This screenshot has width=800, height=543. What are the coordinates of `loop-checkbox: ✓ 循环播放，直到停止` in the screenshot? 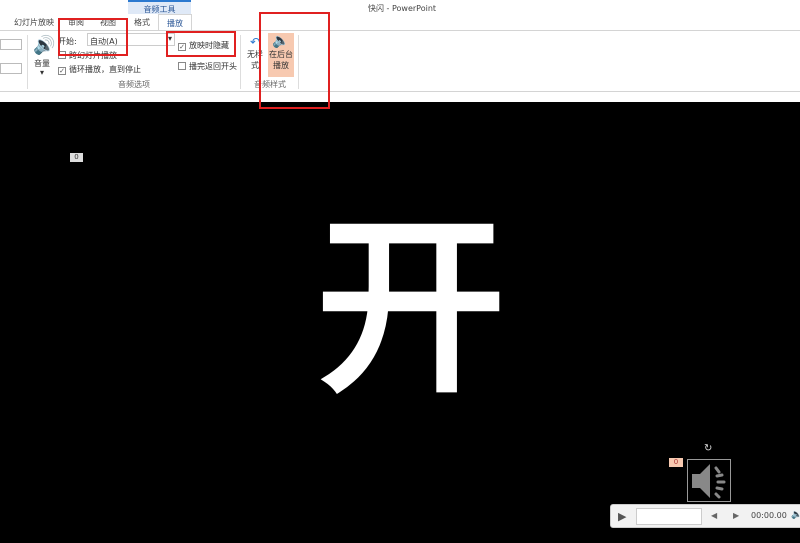 It's located at (99, 69).